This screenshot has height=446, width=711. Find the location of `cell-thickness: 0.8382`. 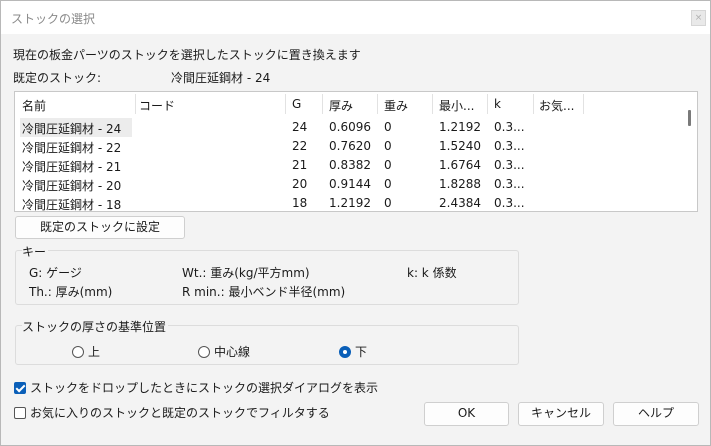

cell-thickness: 0.8382 is located at coordinates (350, 165).